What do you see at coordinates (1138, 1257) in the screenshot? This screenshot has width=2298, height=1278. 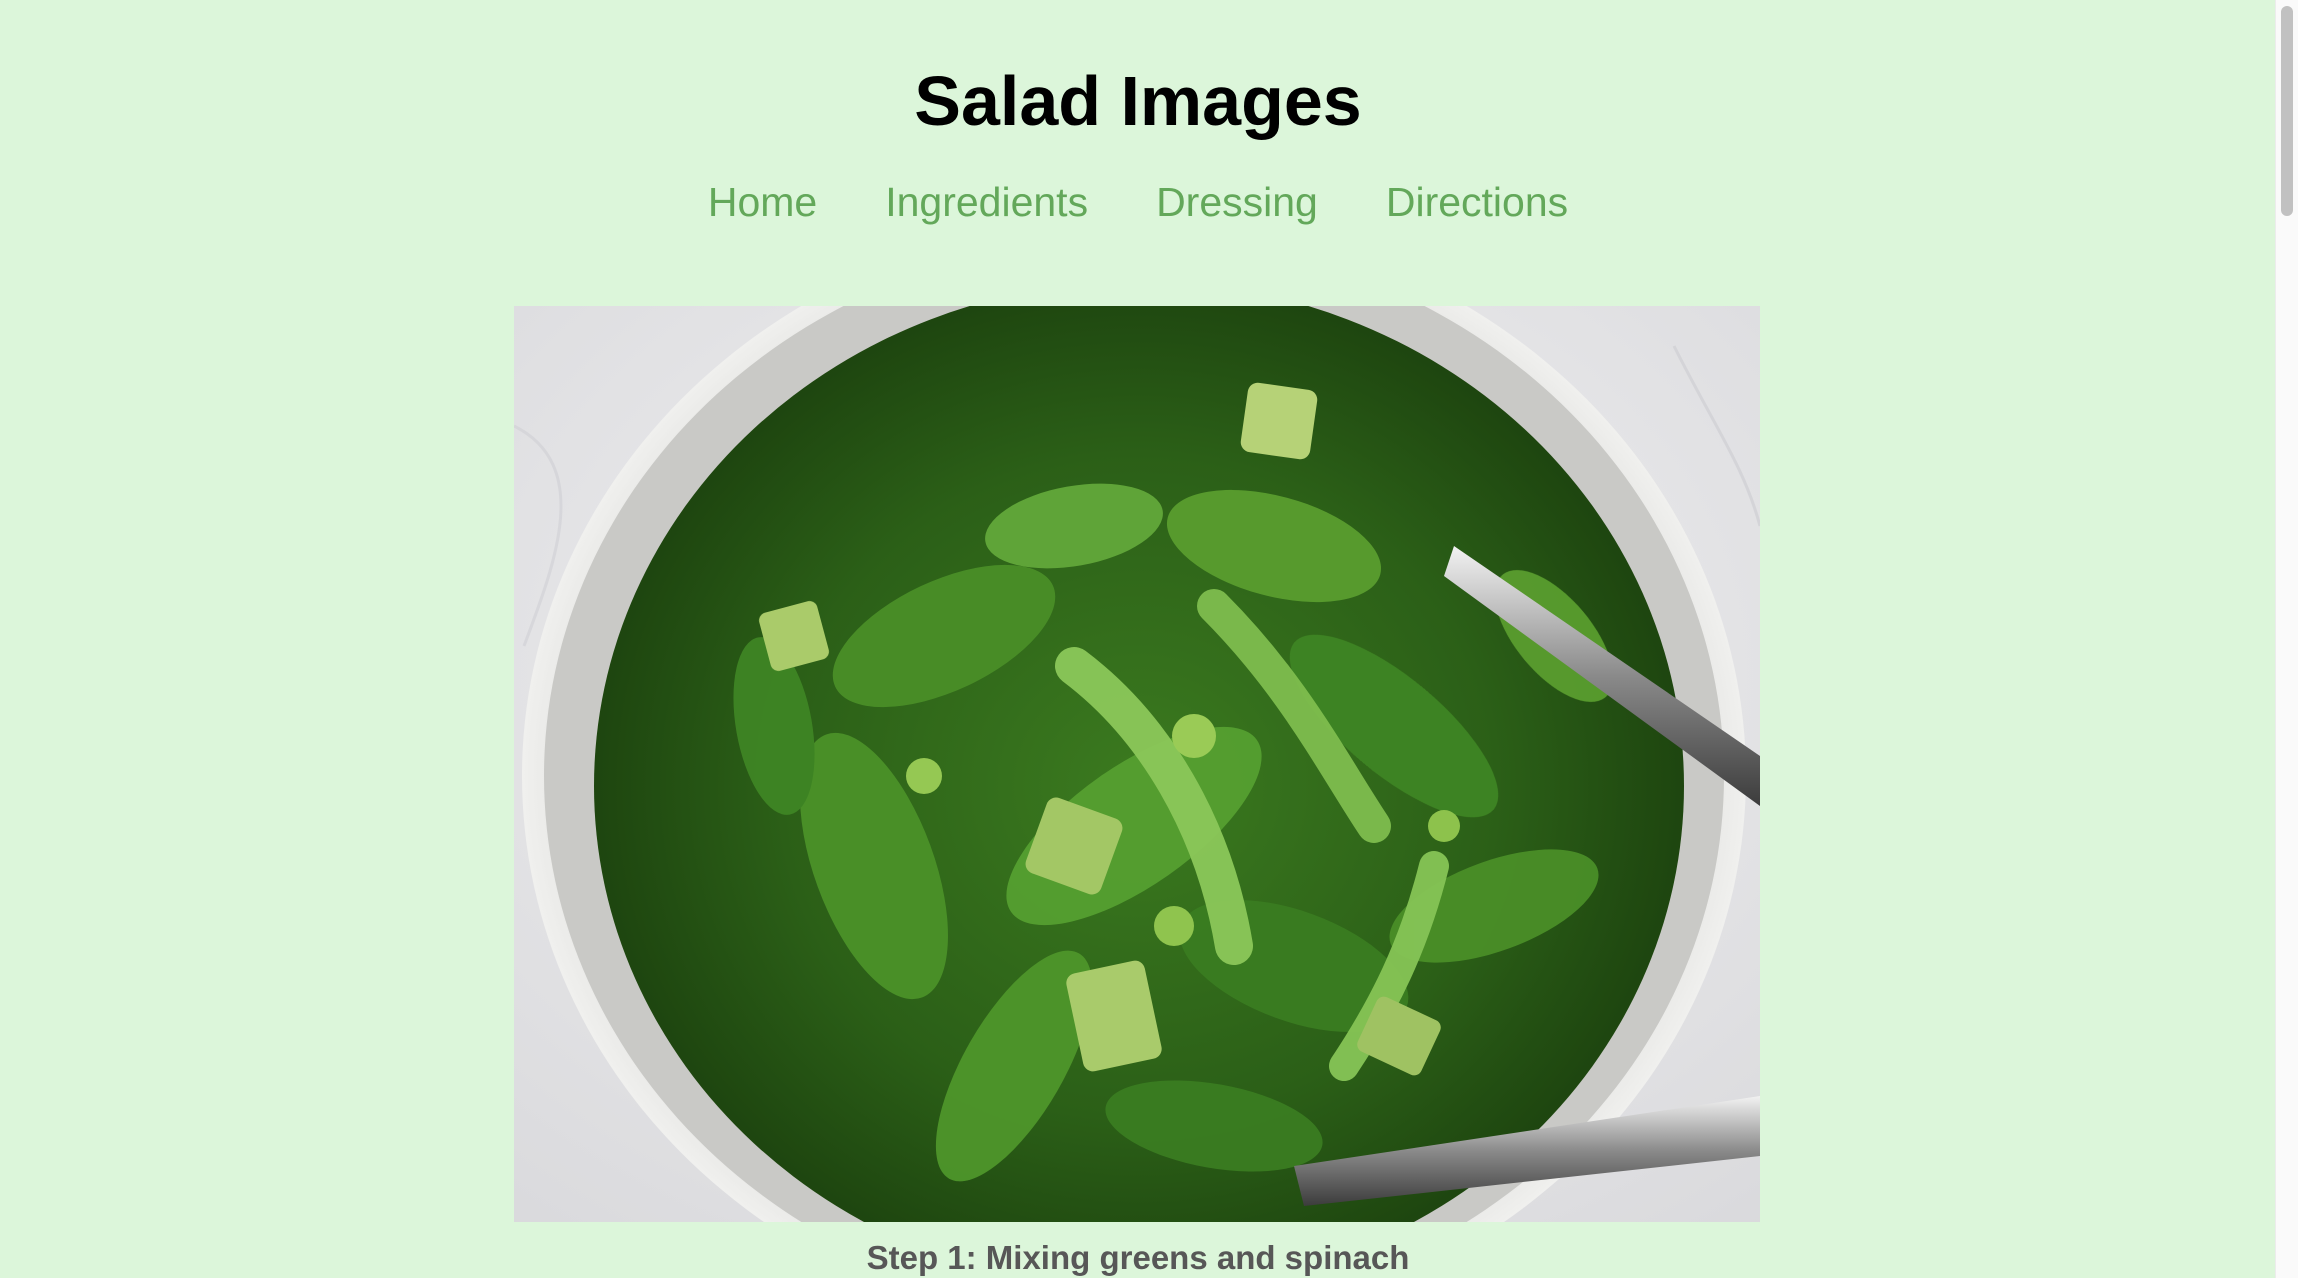 I see `photo-caption: Step 1: Mixing greens and spinach` at bounding box center [1138, 1257].